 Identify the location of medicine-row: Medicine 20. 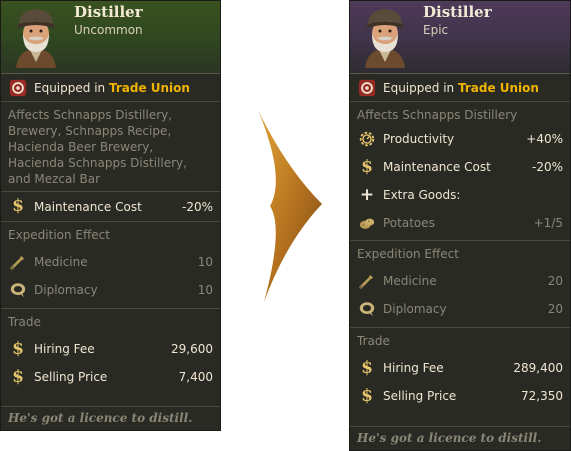
(460, 281).